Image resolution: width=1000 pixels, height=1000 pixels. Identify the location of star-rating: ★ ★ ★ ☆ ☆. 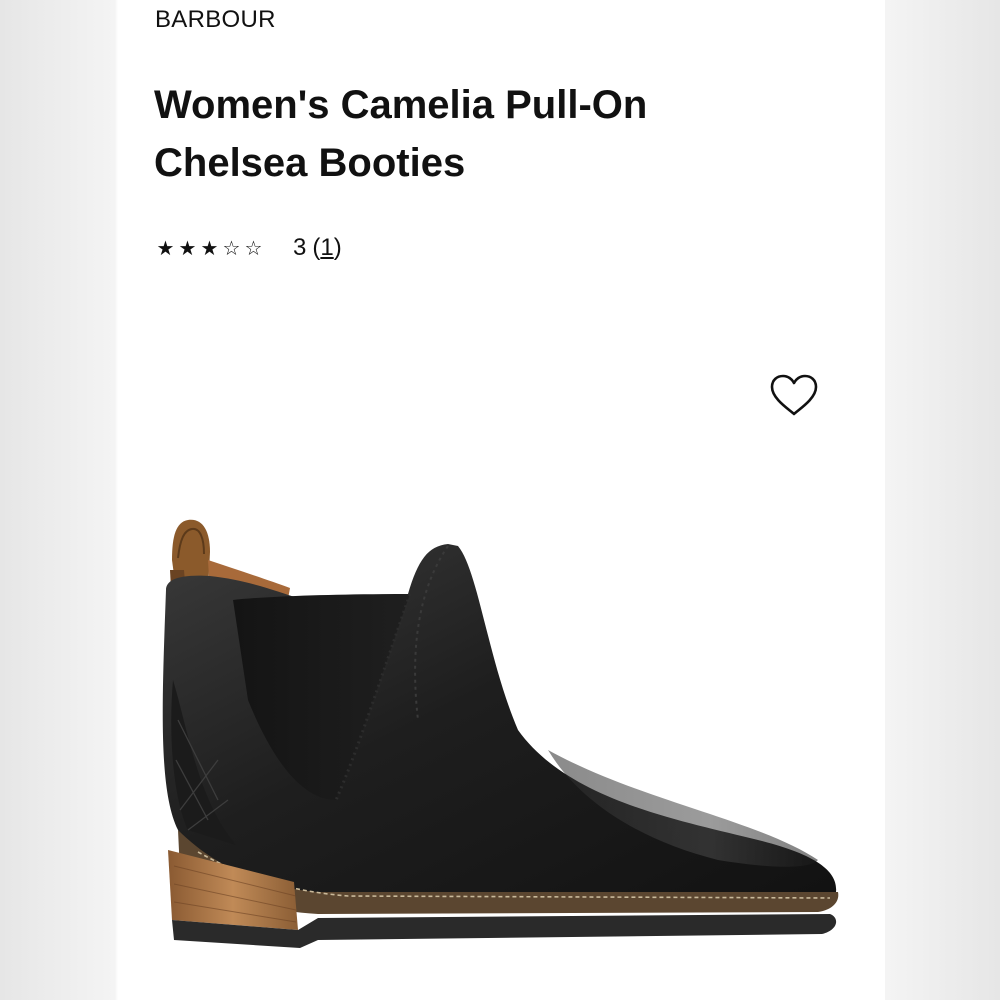
(210, 248).